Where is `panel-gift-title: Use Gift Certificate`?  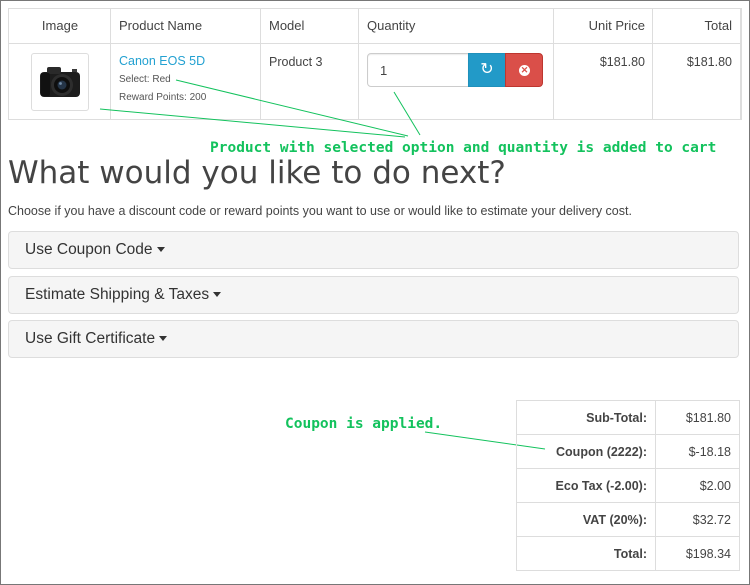 panel-gift-title: Use Gift Certificate is located at coordinates (90, 338).